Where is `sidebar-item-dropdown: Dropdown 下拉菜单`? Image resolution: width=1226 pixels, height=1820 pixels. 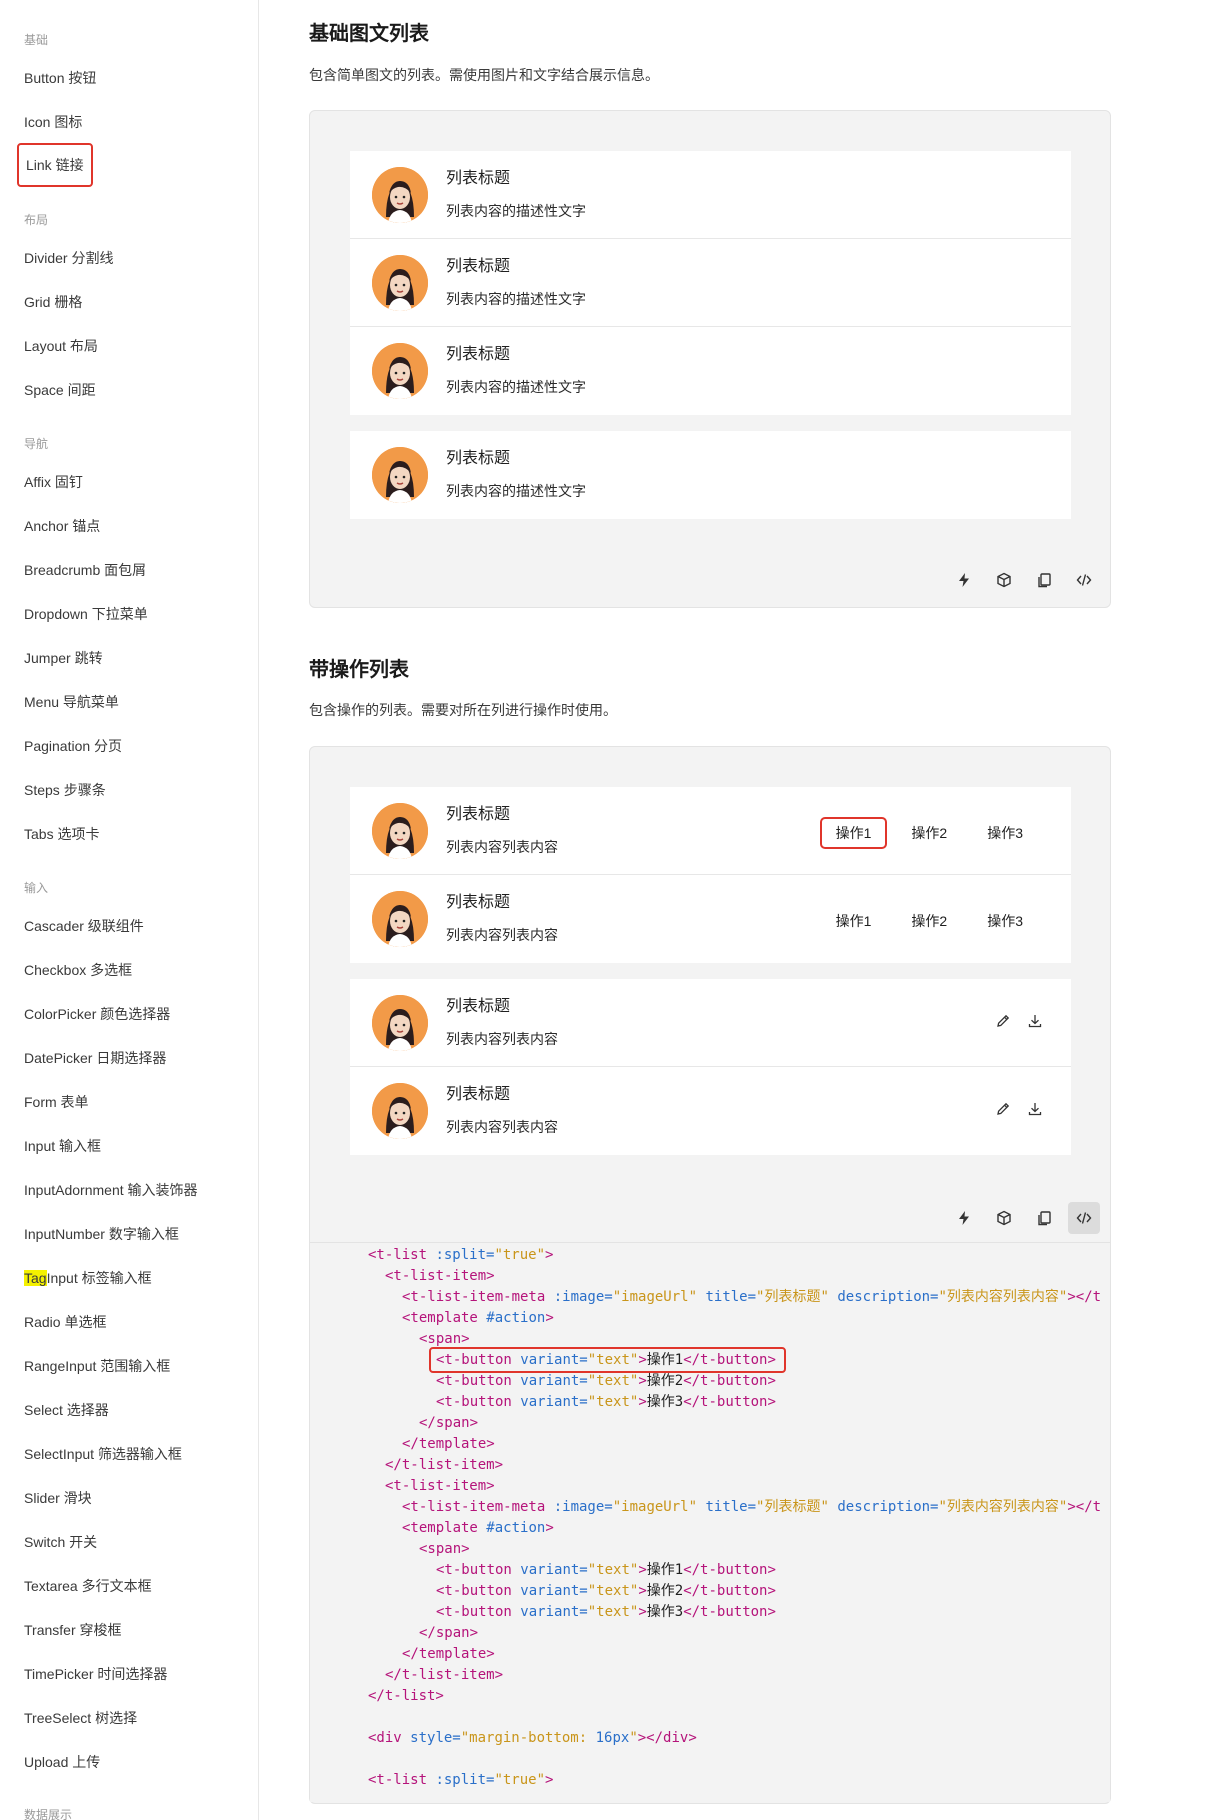 sidebar-item-dropdown: Dropdown 下拉菜单 is located at coordinates (86, 614).